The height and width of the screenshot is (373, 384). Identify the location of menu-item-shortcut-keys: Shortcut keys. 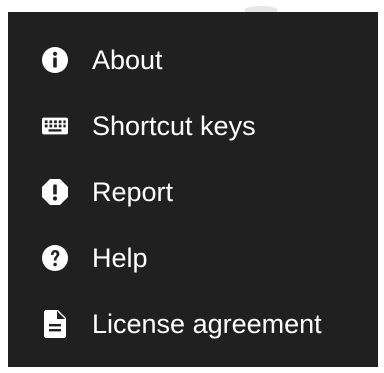
(193, 126).